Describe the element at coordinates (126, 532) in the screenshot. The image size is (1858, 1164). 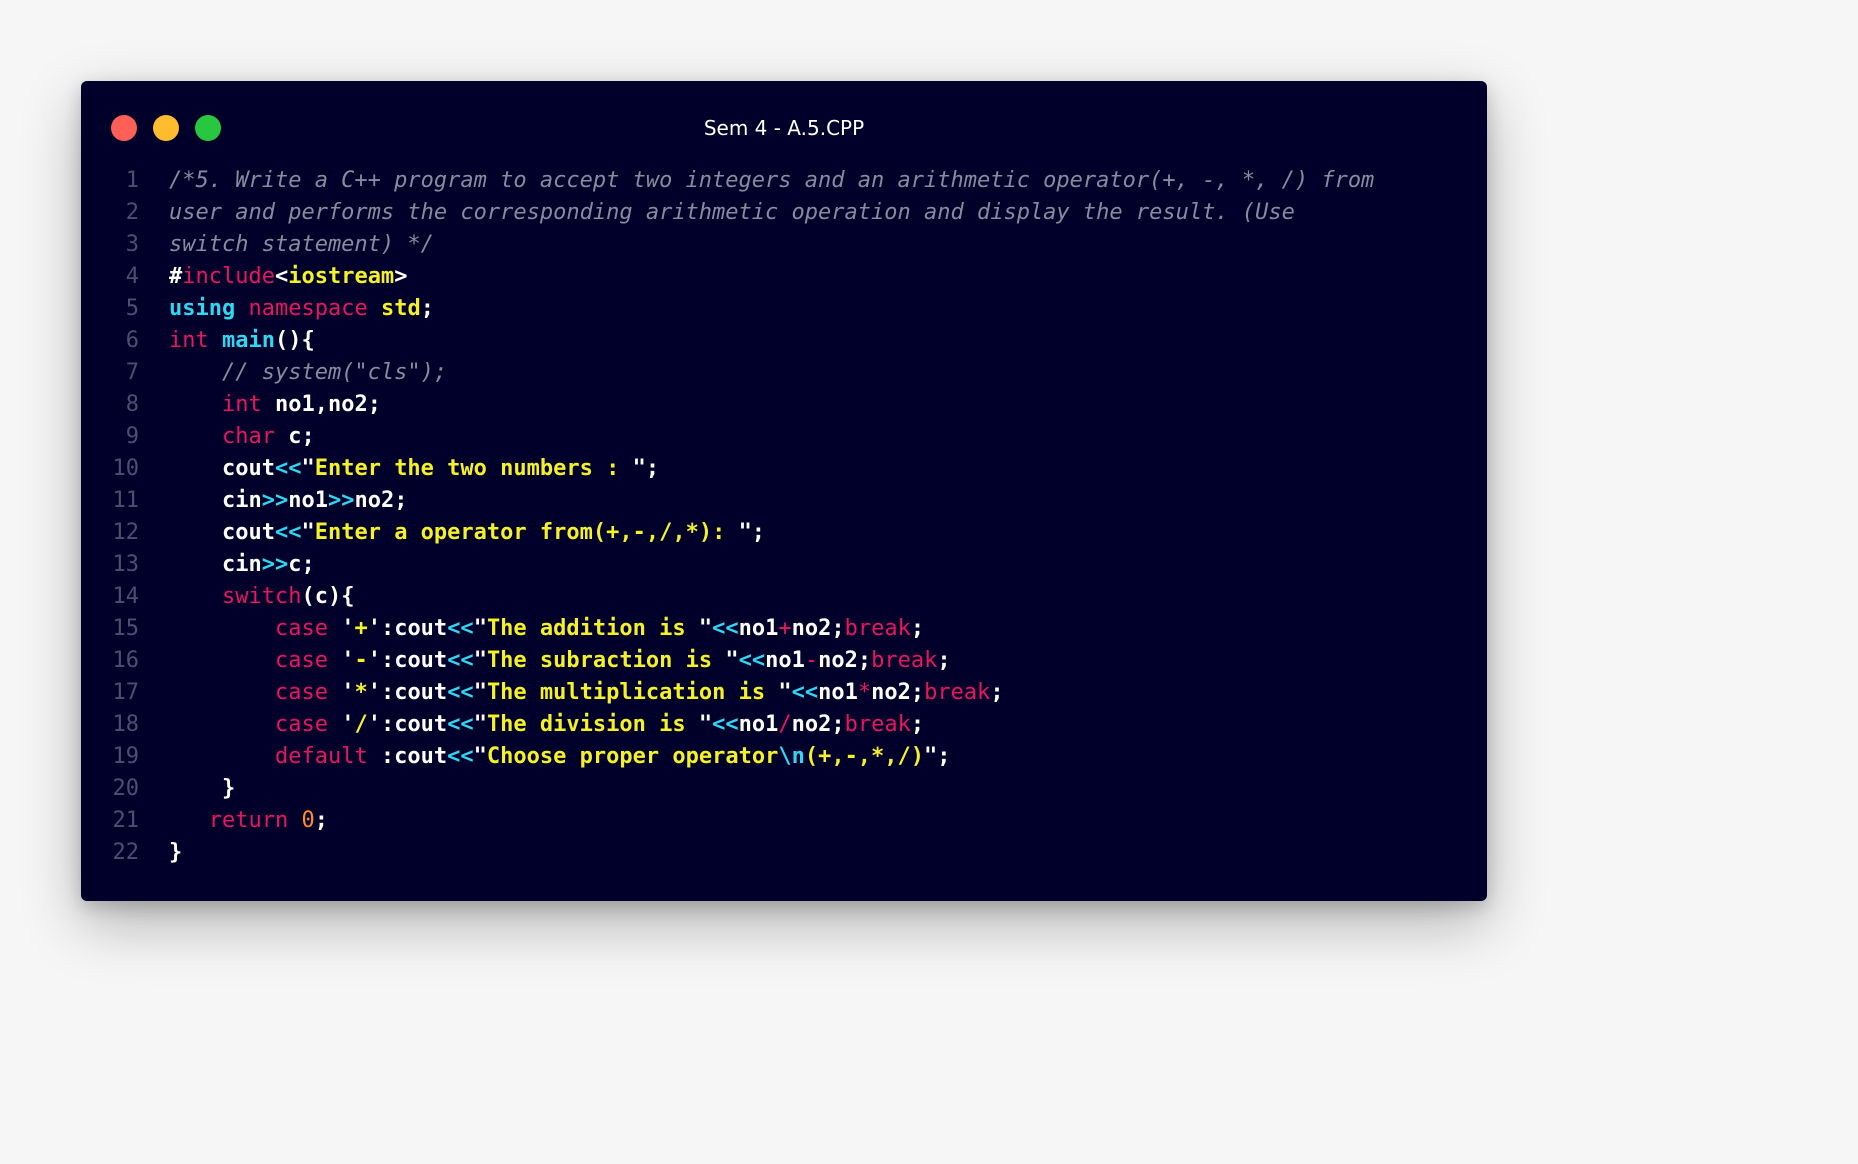
I see `line-number: 12` at that location.